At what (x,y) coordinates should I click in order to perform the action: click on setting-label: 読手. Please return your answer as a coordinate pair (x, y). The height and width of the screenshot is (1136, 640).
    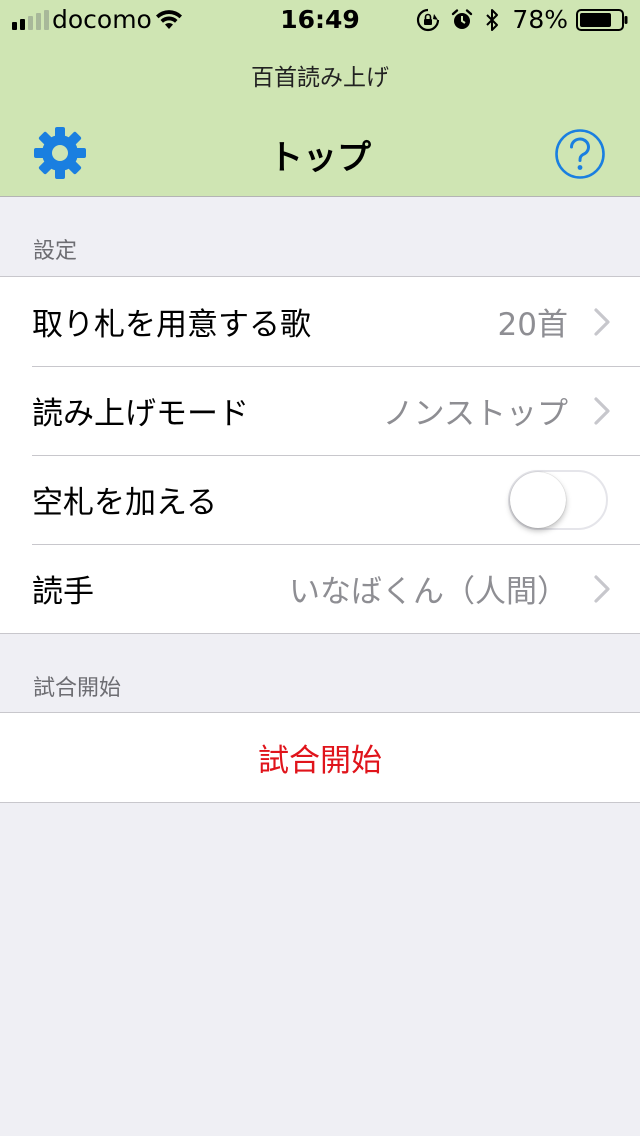
    Looking at the image, I should click on (63, 592).